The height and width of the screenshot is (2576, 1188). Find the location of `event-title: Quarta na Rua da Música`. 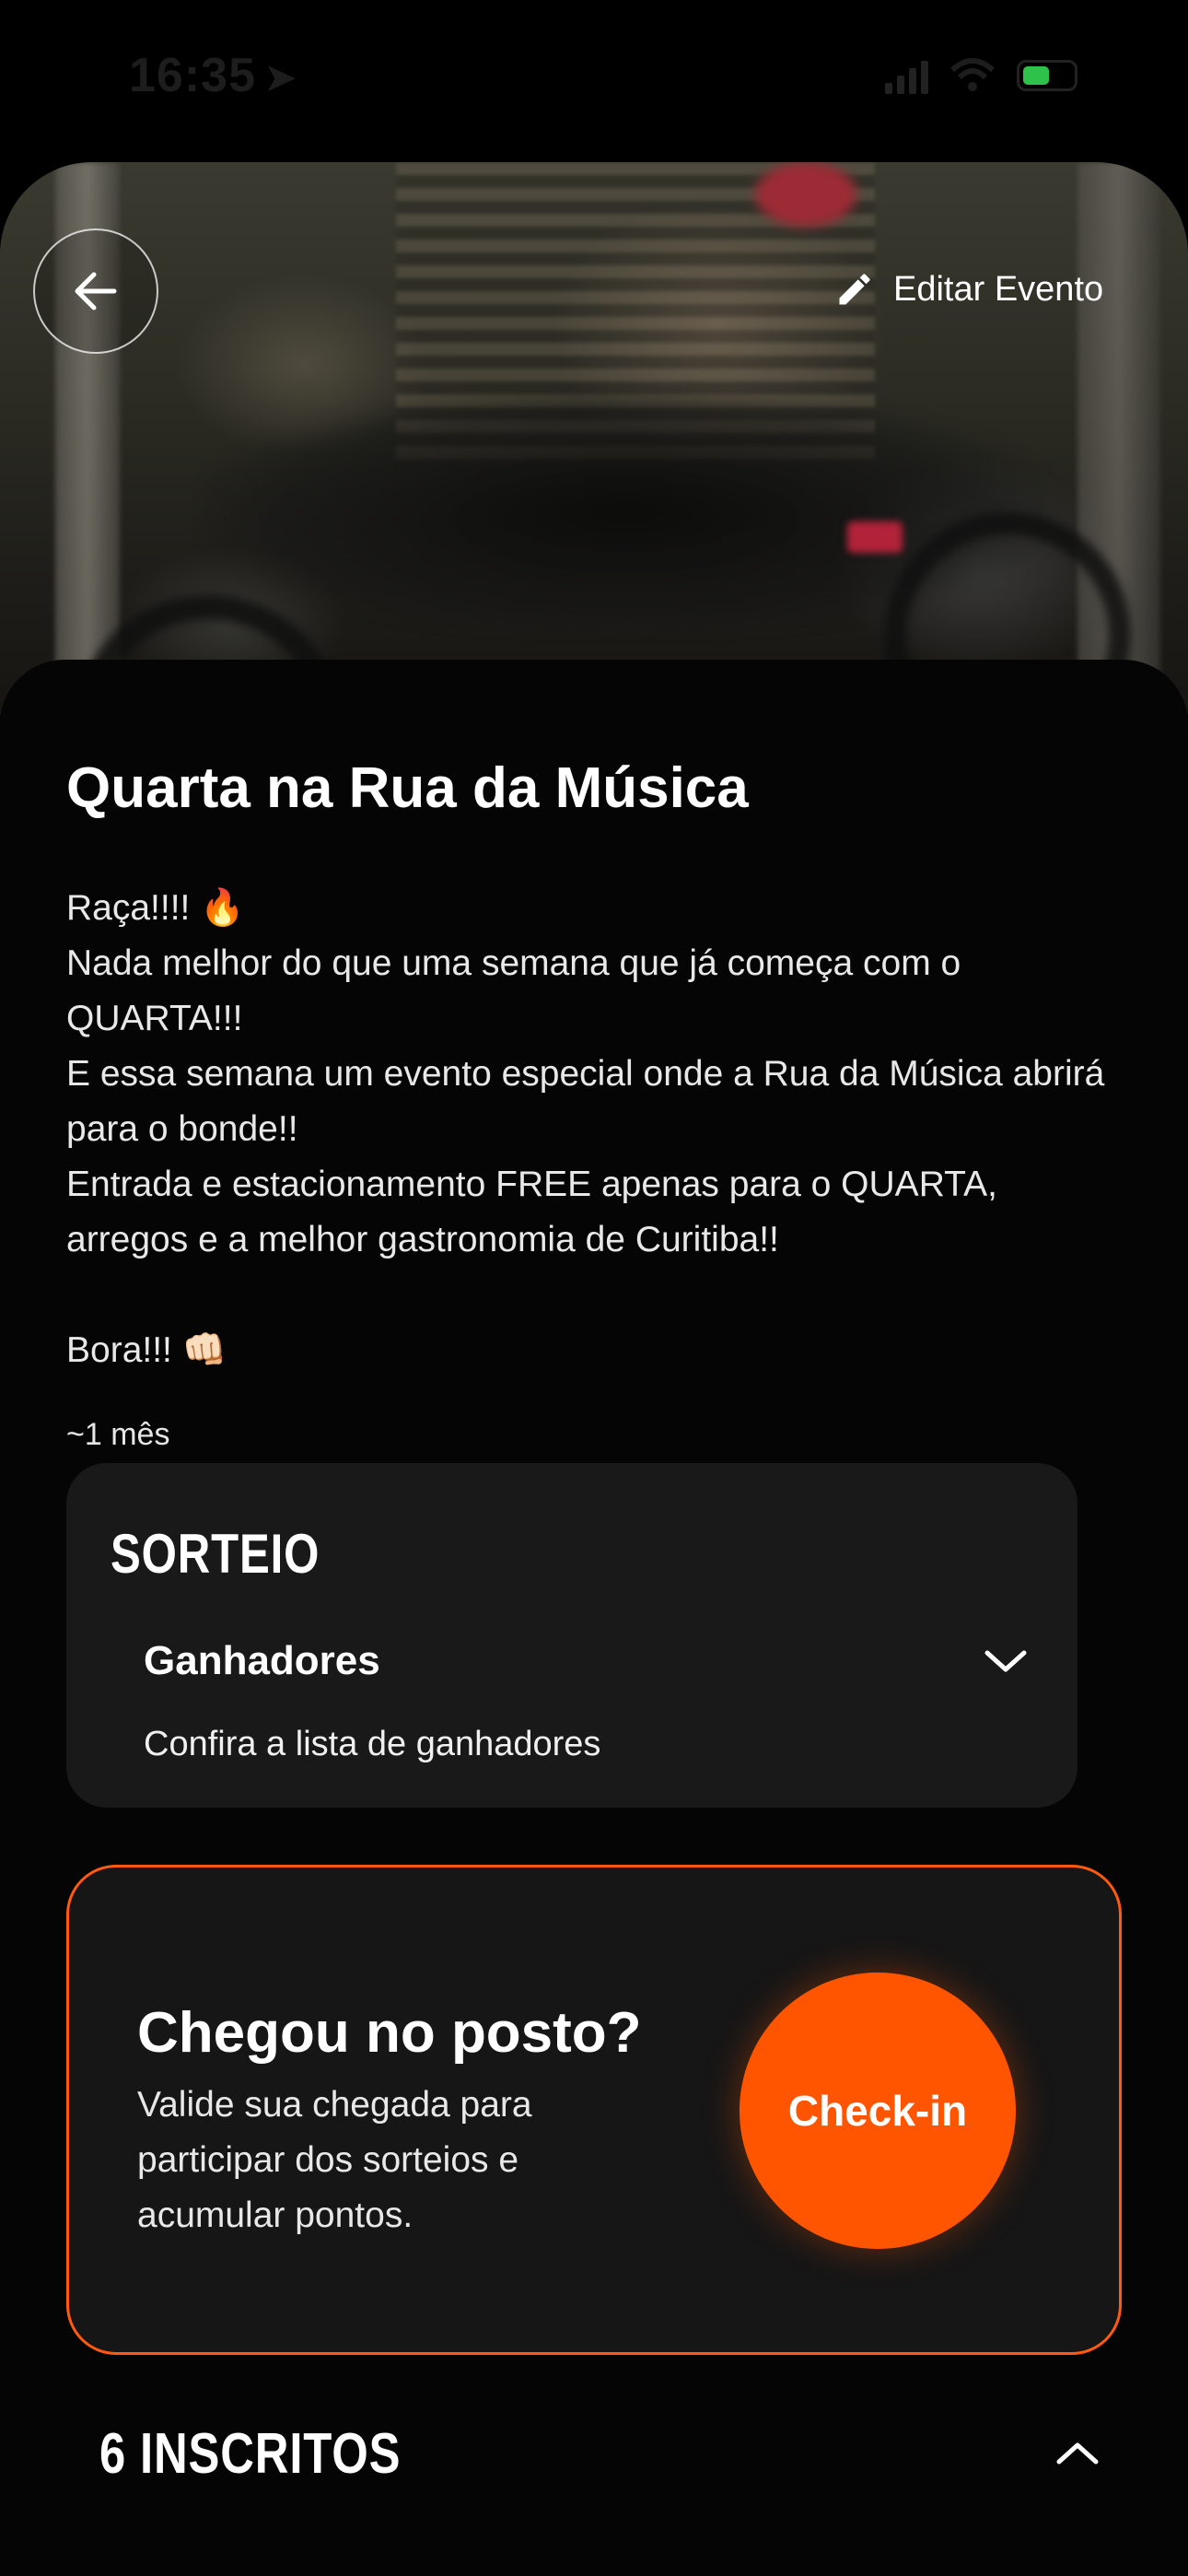

event-title: Quarta na Rua da Música is located at coordinates (407, 788).